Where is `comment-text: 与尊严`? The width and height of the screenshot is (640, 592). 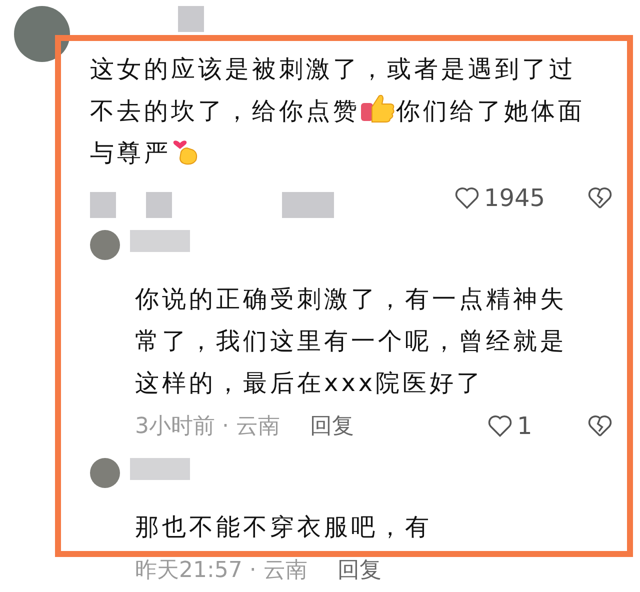
comment-text: 与尊严 is located at coordinates (130, 153).